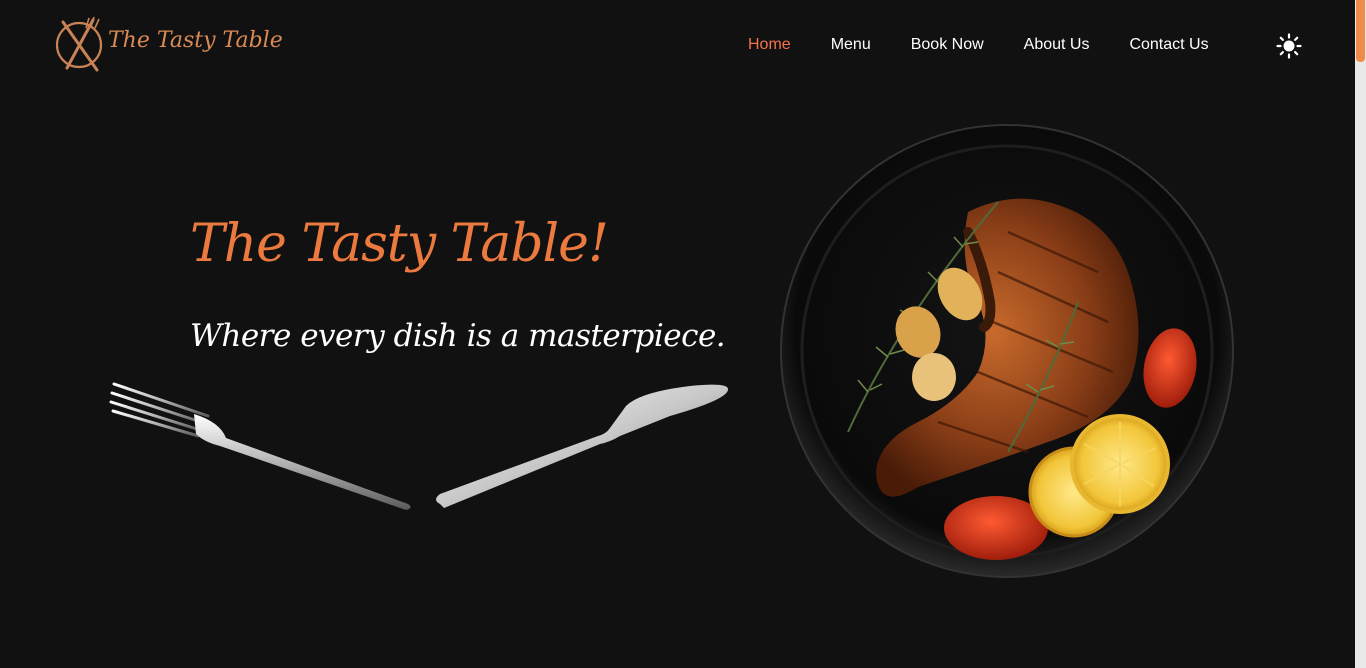  What do you see at coordinates (1057, 45) in the screenshot?
I see `nav-item-about-us: About Us` at bounding box center [1057, 45].